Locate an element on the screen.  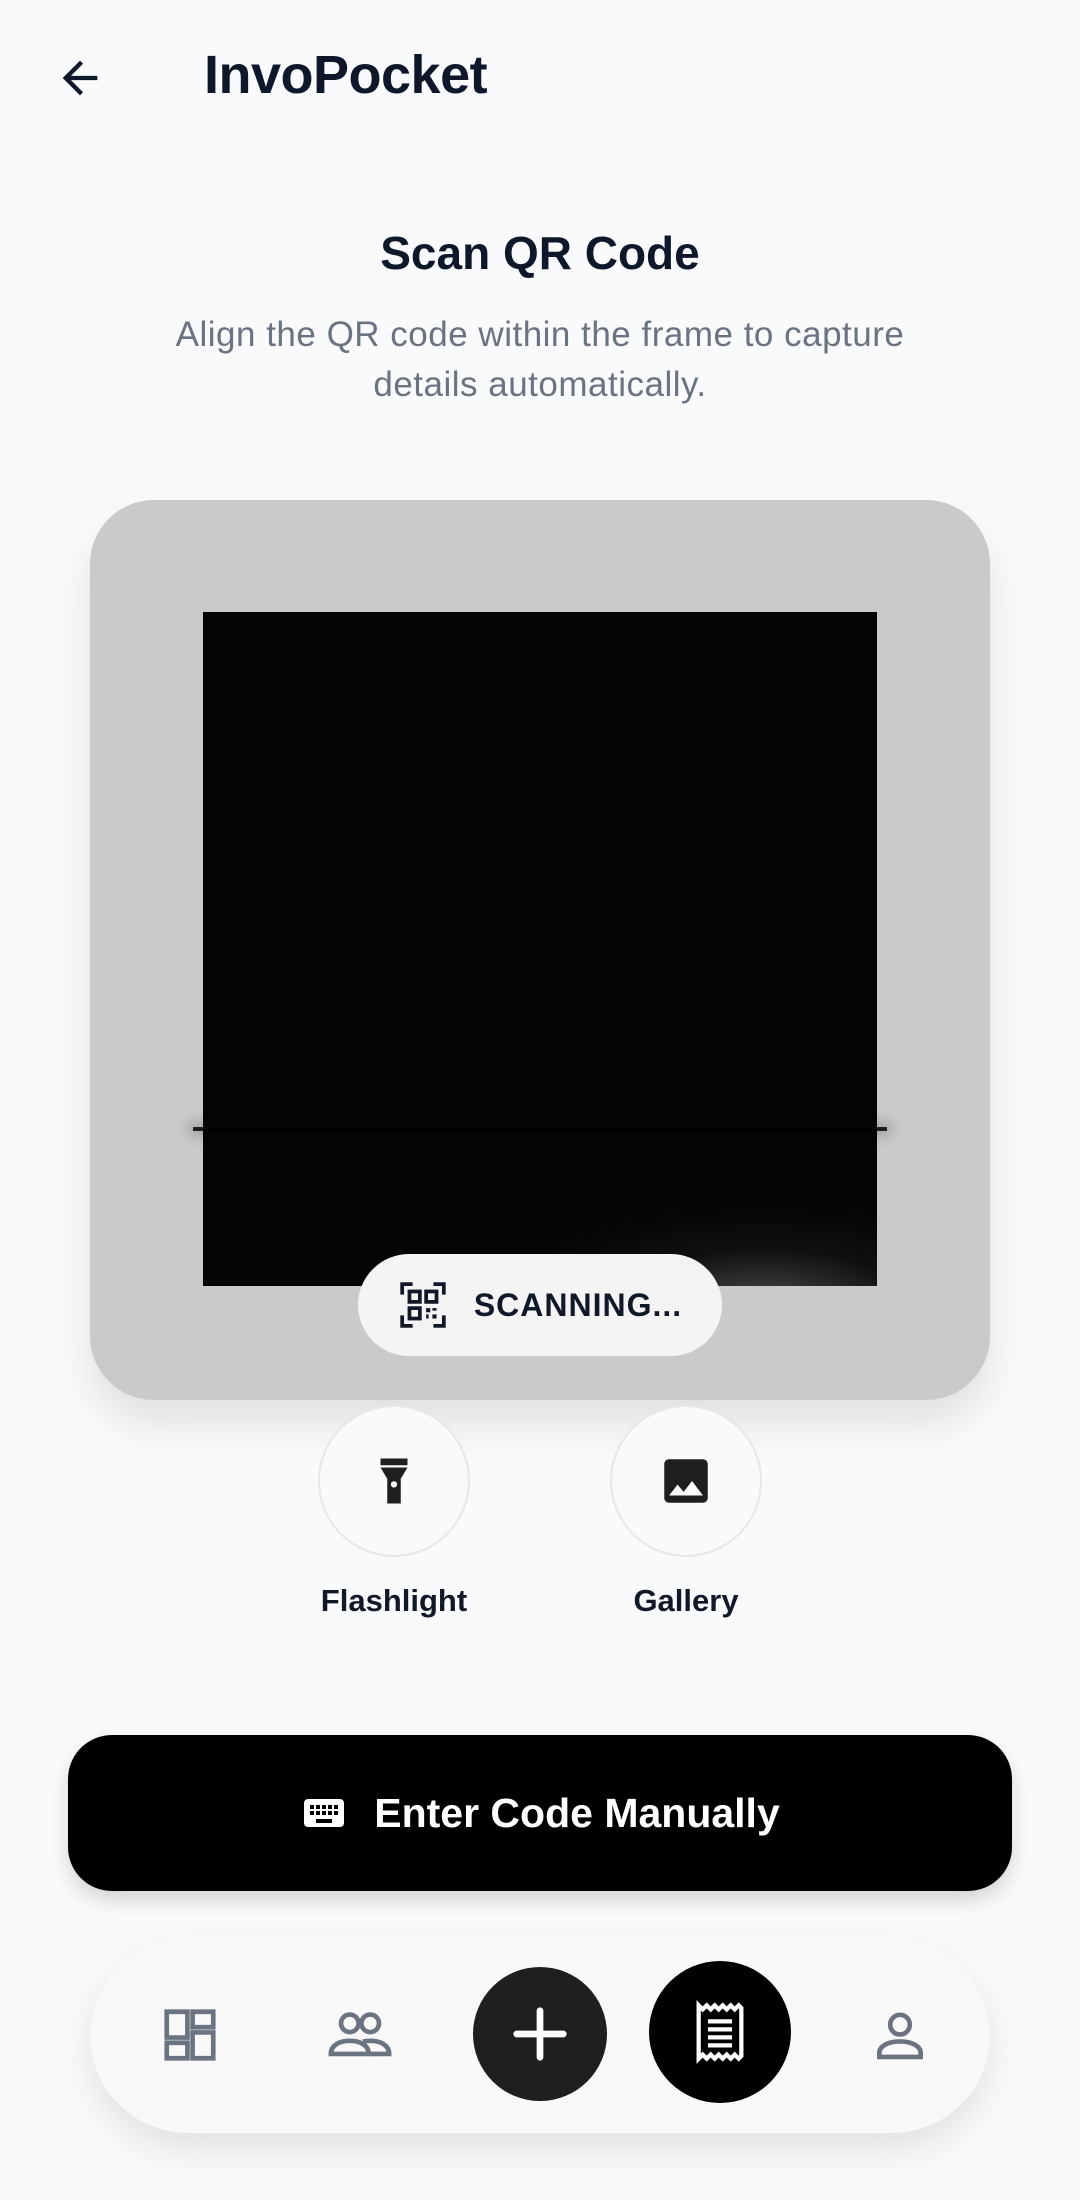
image-icon is located at coordinates (686, 1481).